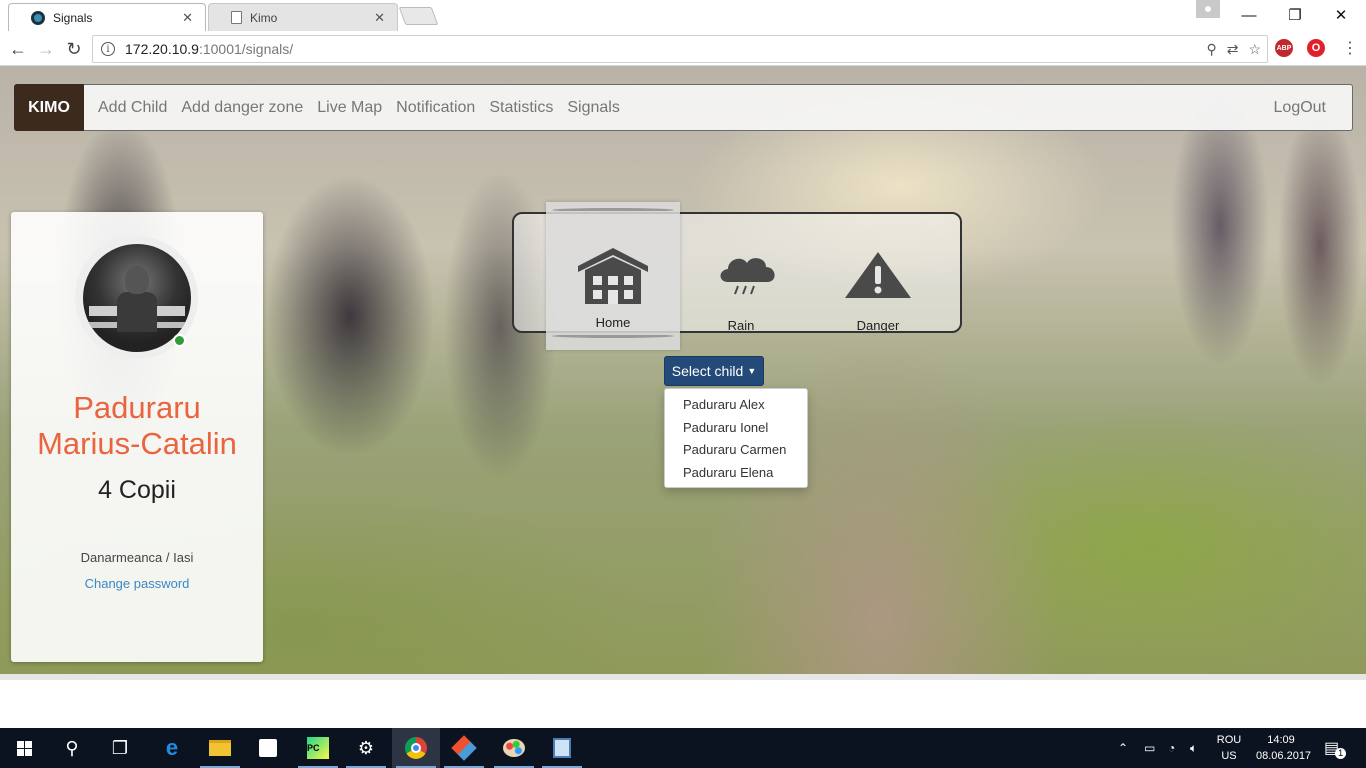 Image resolution: width=1366 pixels, height=768 pixels. Describe the element at coordinates (73, 17) in the screenshot. I see `tab-title: Signals` at that location.